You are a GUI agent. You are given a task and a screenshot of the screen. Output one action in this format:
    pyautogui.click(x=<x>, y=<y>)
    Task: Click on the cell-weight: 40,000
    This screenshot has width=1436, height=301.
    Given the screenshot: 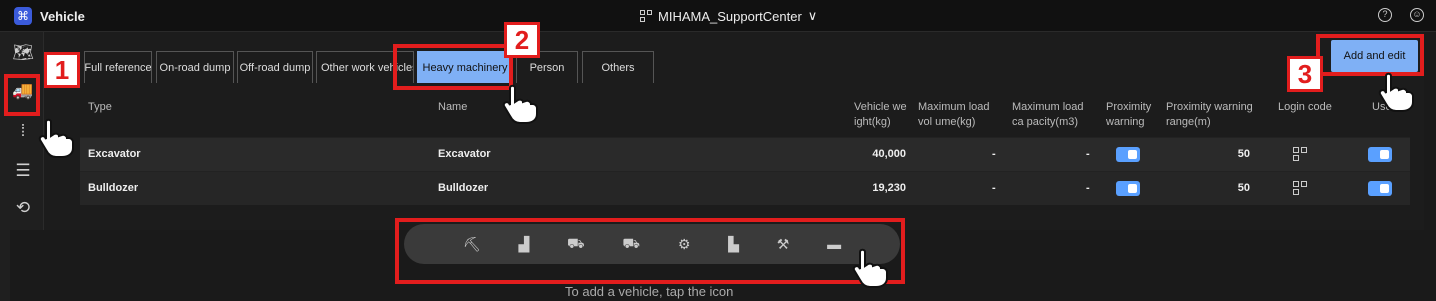 What is the action you would take?
    pyautogui.click(x=889, y=154)
    